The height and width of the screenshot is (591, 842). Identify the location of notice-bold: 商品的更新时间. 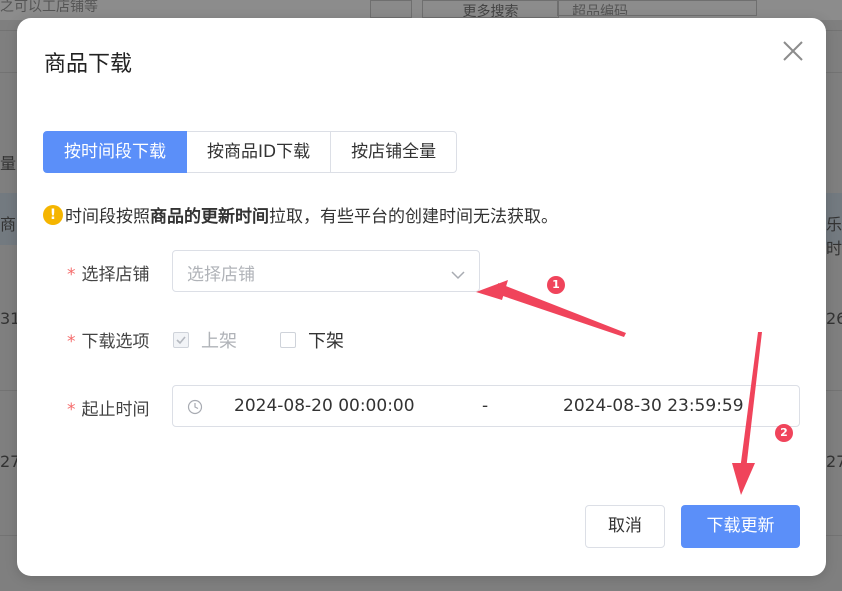
(209, 217).